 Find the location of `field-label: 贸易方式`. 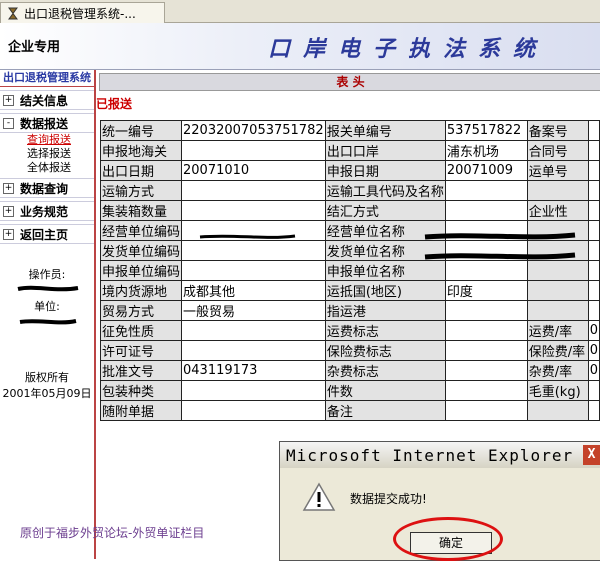

field-label: 贸易方式 is located at coordinates (141, 310).